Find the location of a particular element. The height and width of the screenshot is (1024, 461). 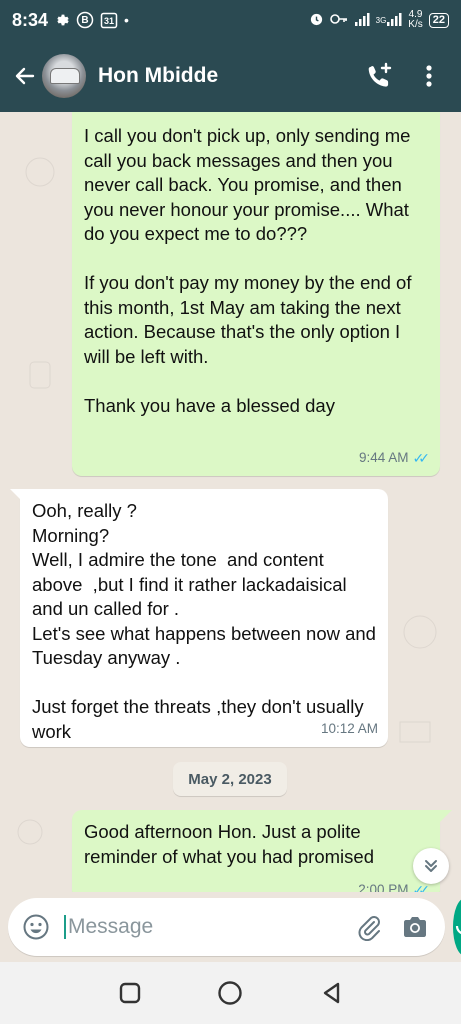

net-speed: 4.9 K/s is located at coordinates (415, 20).